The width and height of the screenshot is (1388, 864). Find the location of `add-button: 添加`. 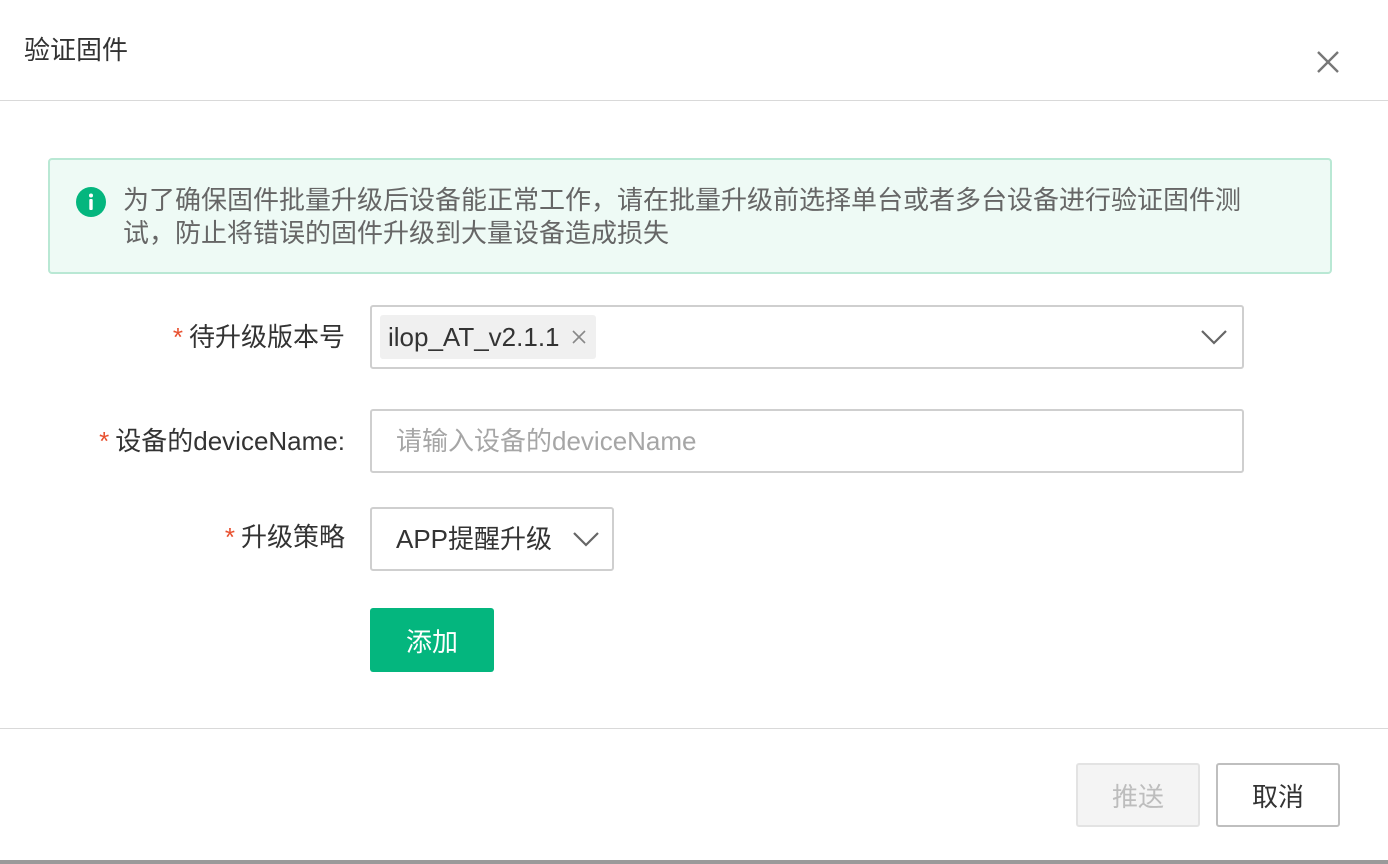

add-button: 添加 is located at coordinates (432, 640).